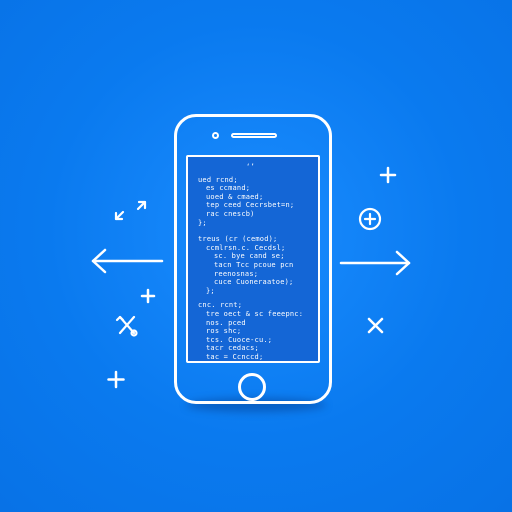  I want to click on code-line: tac = Ccnccd;, so click(235, 357).